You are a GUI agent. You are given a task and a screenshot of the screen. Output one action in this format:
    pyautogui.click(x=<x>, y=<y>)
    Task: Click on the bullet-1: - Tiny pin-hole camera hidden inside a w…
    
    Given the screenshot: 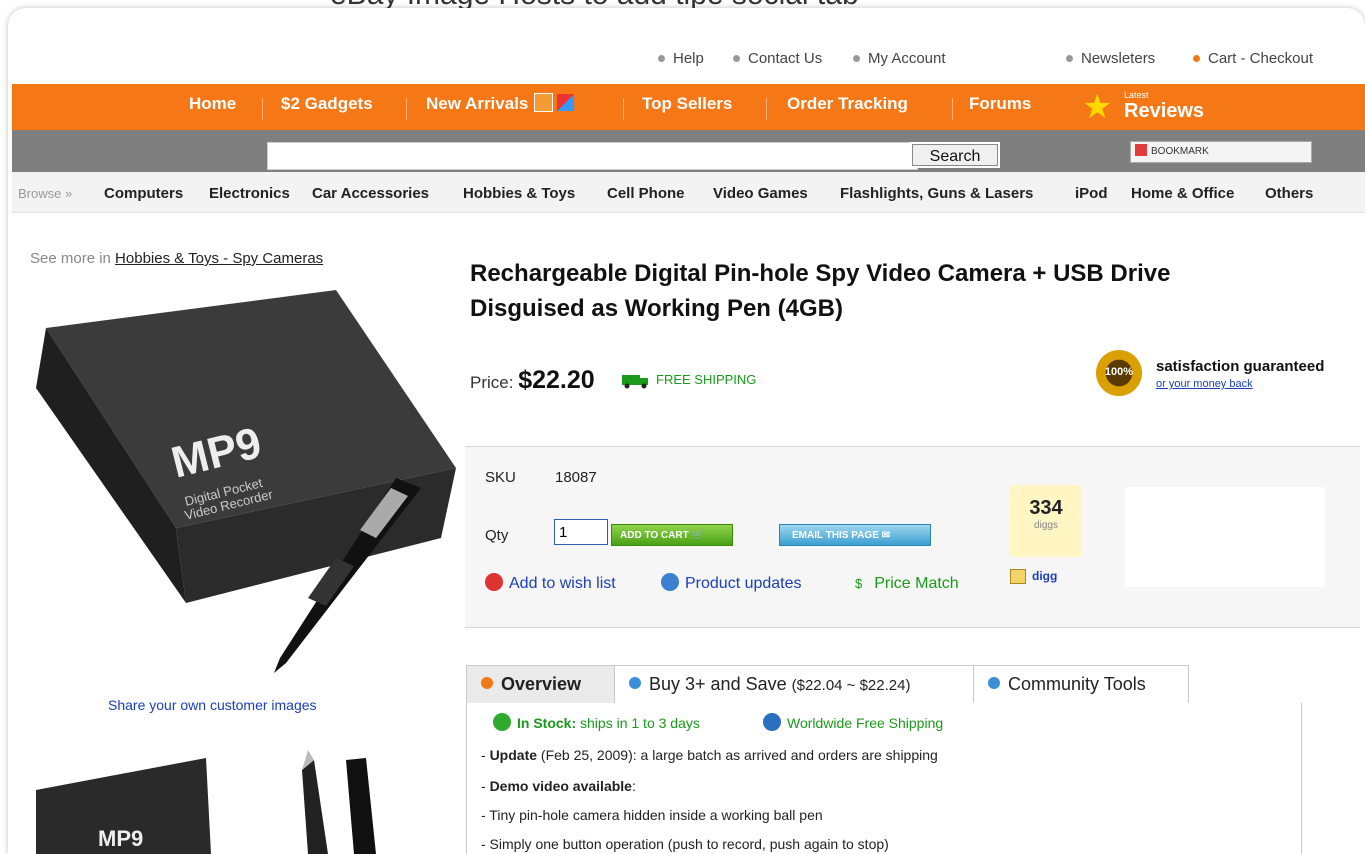 What is the action you would take?
    pyautogui.click(x=652, y=815)
    